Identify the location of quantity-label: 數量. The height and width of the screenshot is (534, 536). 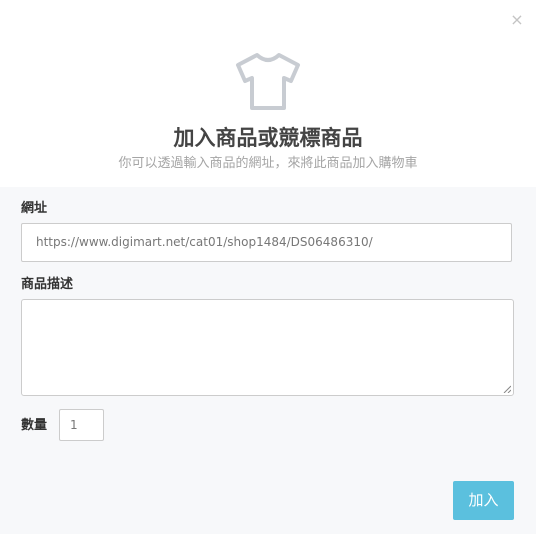
(34, 425).